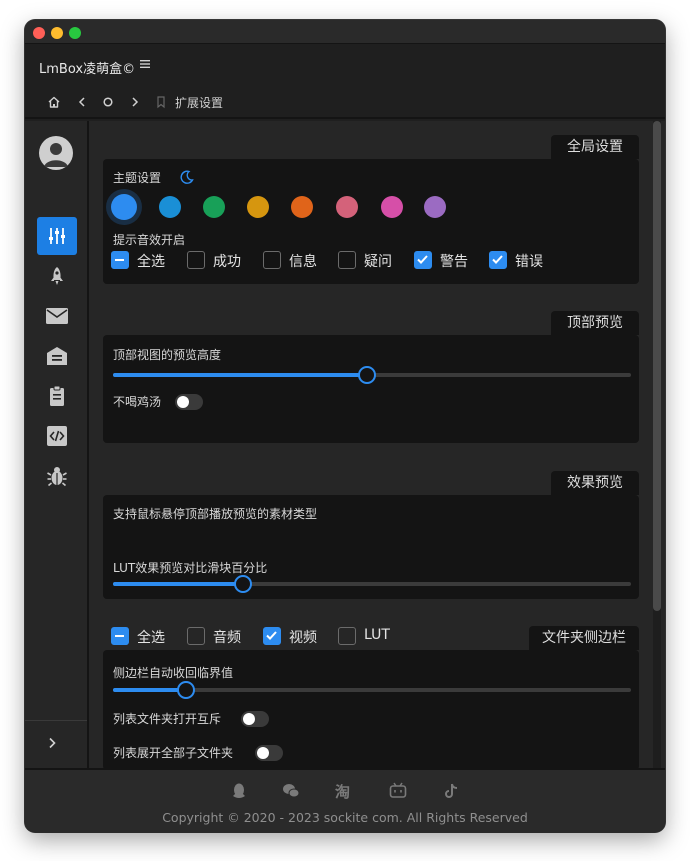 This screenshot has width=690, height=861. What do you see at coordinates (227, 261) in the screenshot?
I see `checkbox-label: 成功` at bounding box center [227, 261].